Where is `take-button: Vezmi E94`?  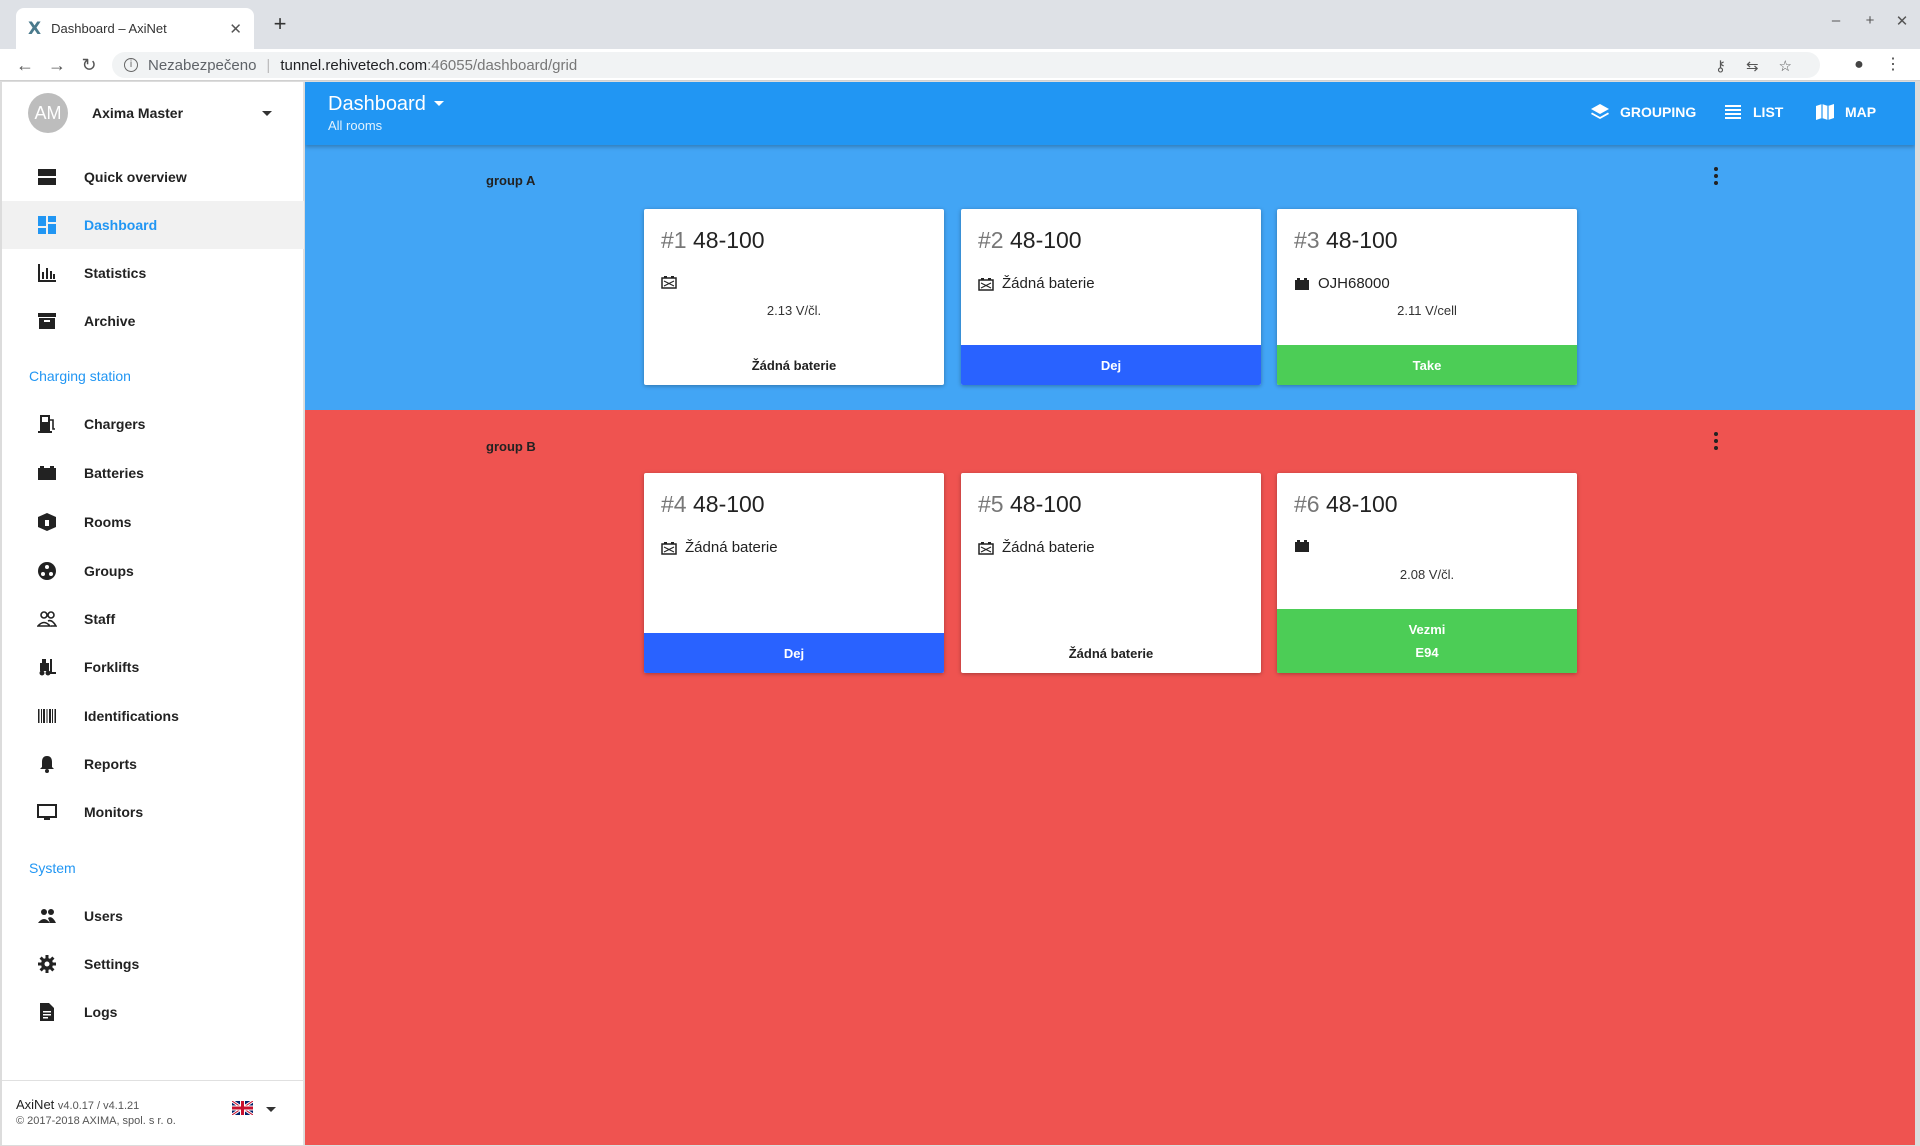 take-button: Vezmi E94 is located at coordinates (1427, 641).